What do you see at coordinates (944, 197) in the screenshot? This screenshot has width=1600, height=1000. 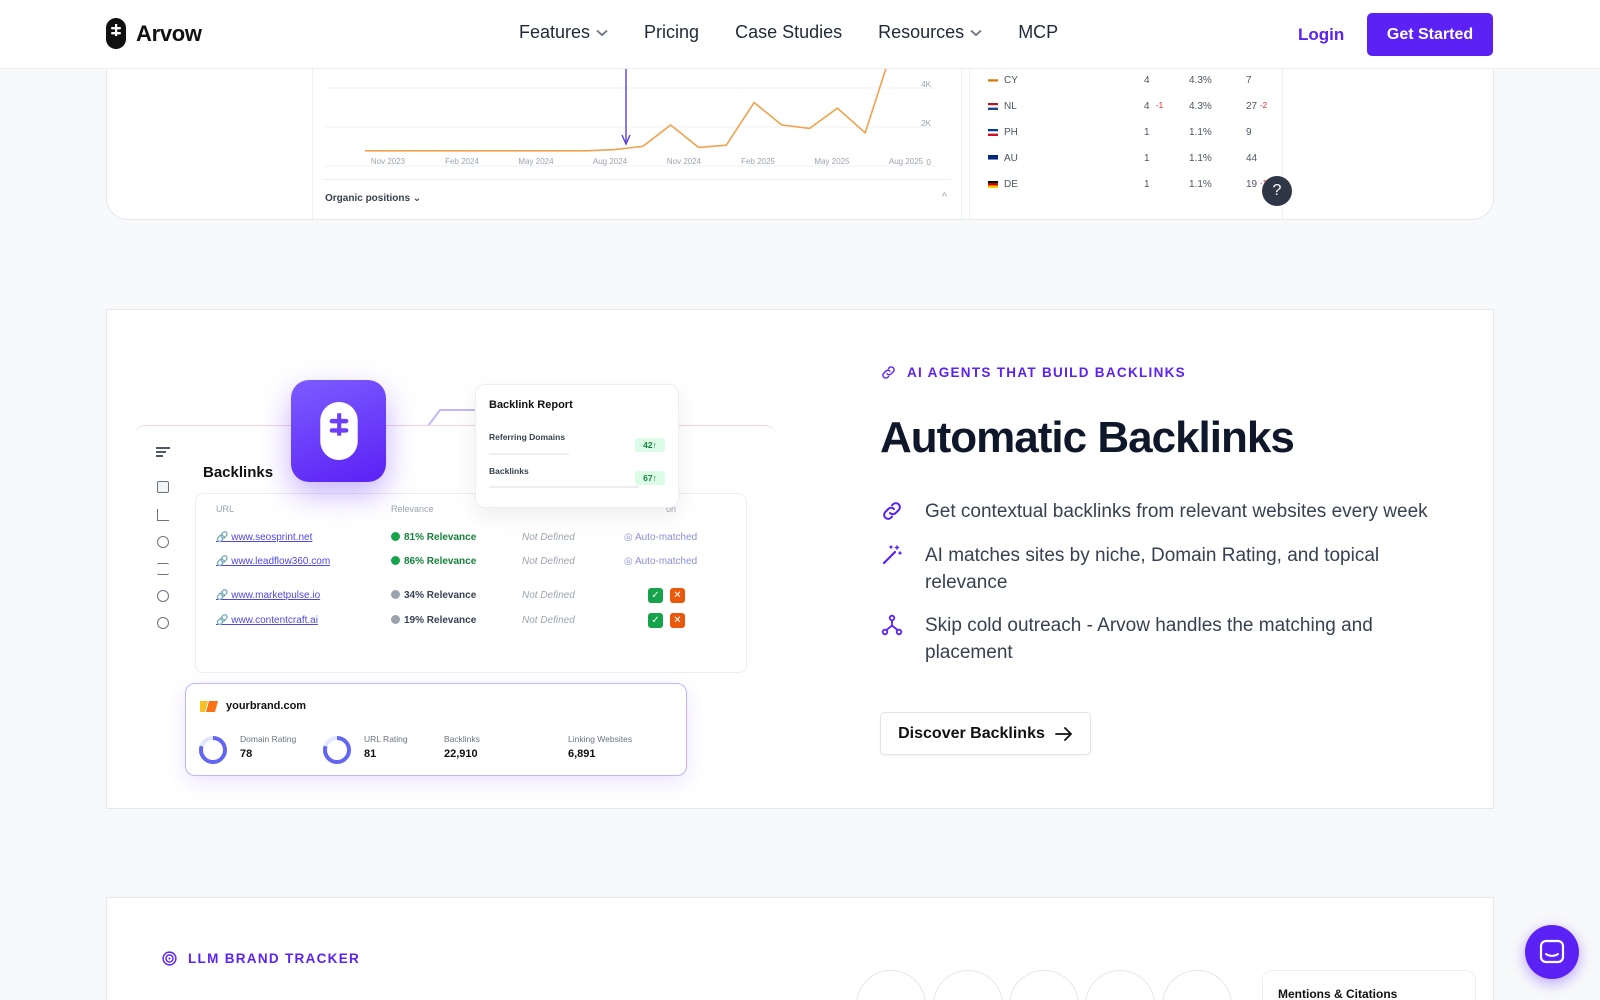 I see `collapse-chevron-icon: ^` at bounding box center [944, 197].